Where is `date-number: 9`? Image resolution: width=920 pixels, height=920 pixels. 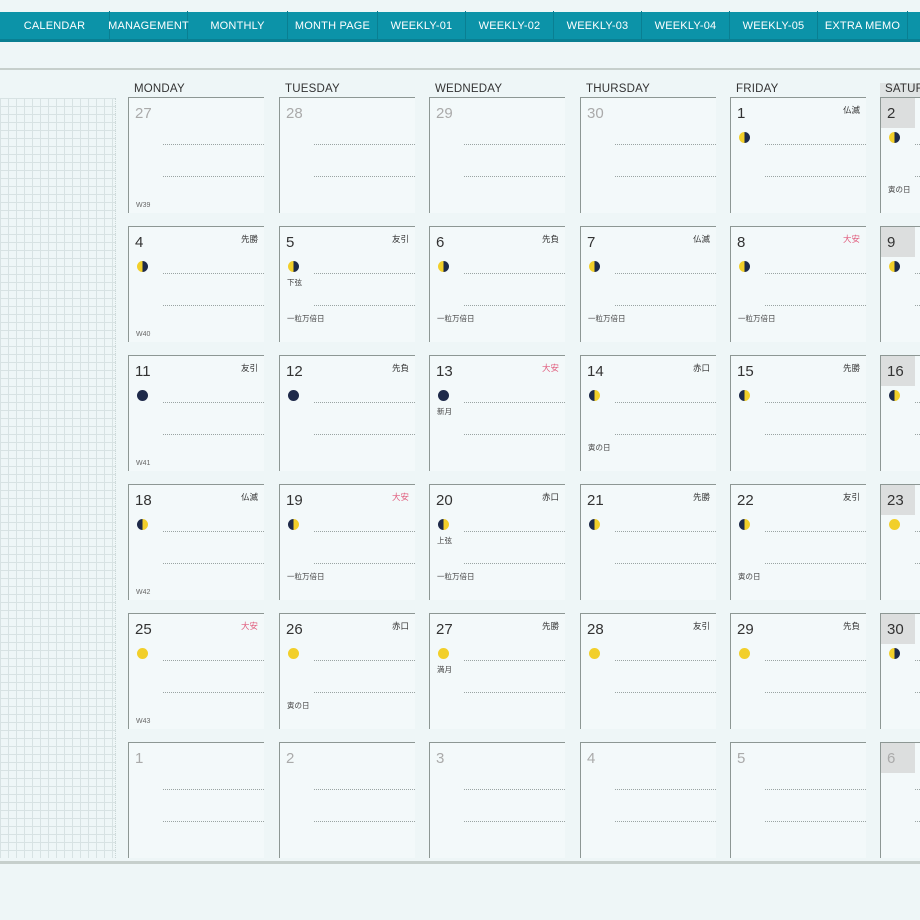 date-number: 9 is located at coordinates (891, 242).